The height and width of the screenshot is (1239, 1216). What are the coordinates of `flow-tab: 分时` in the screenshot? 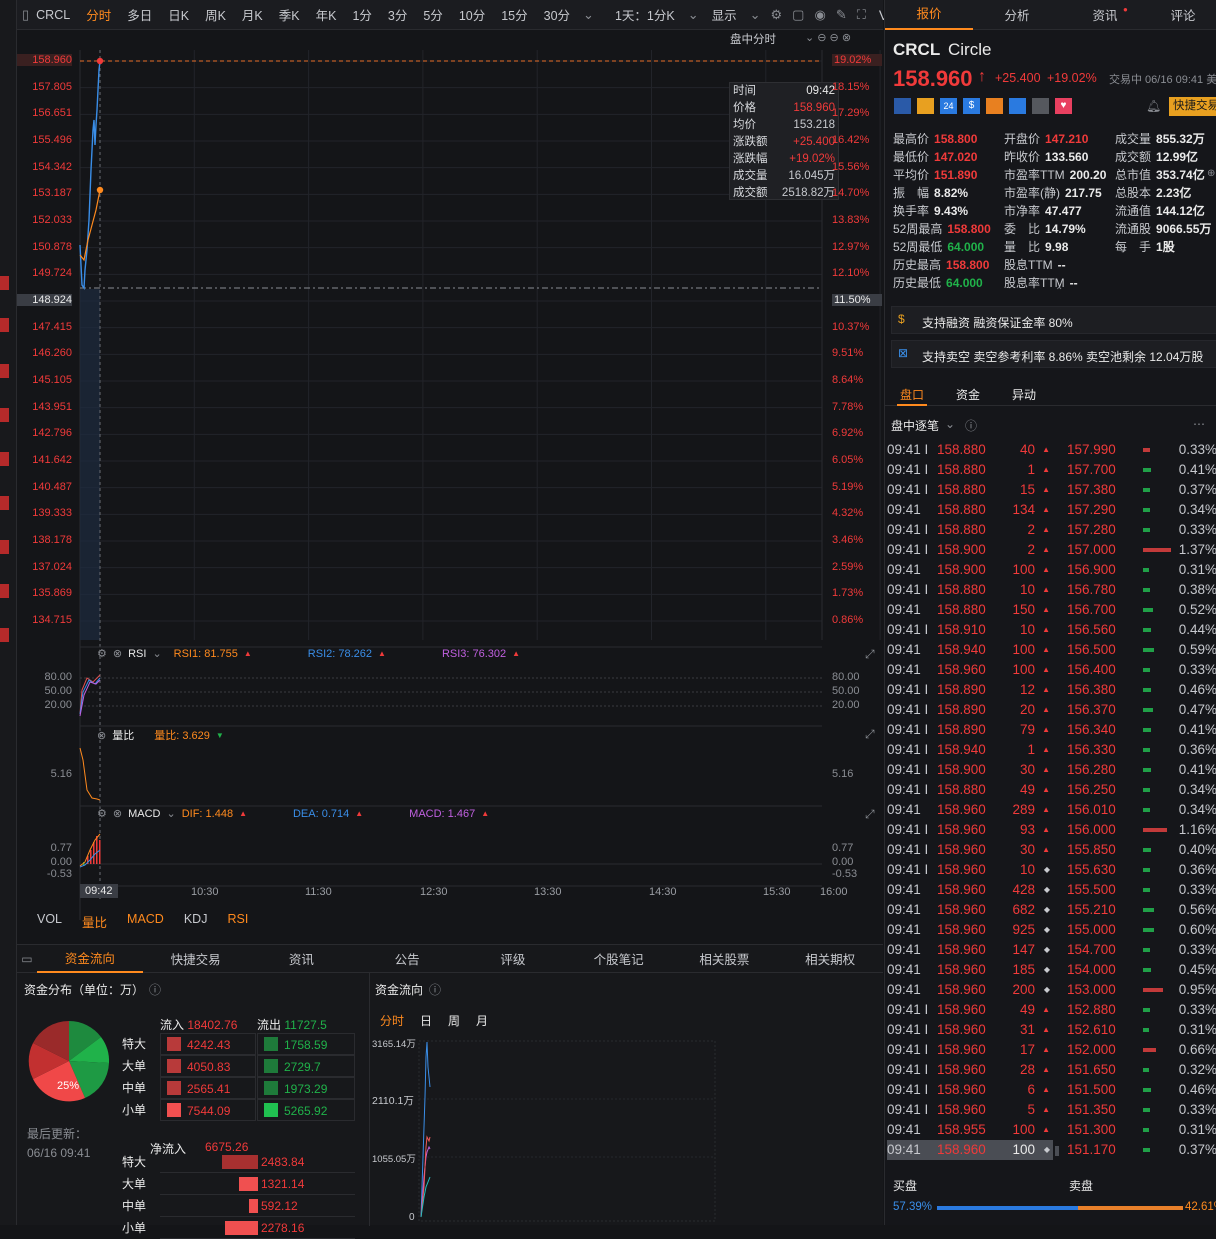 It's located at (392, 1020).